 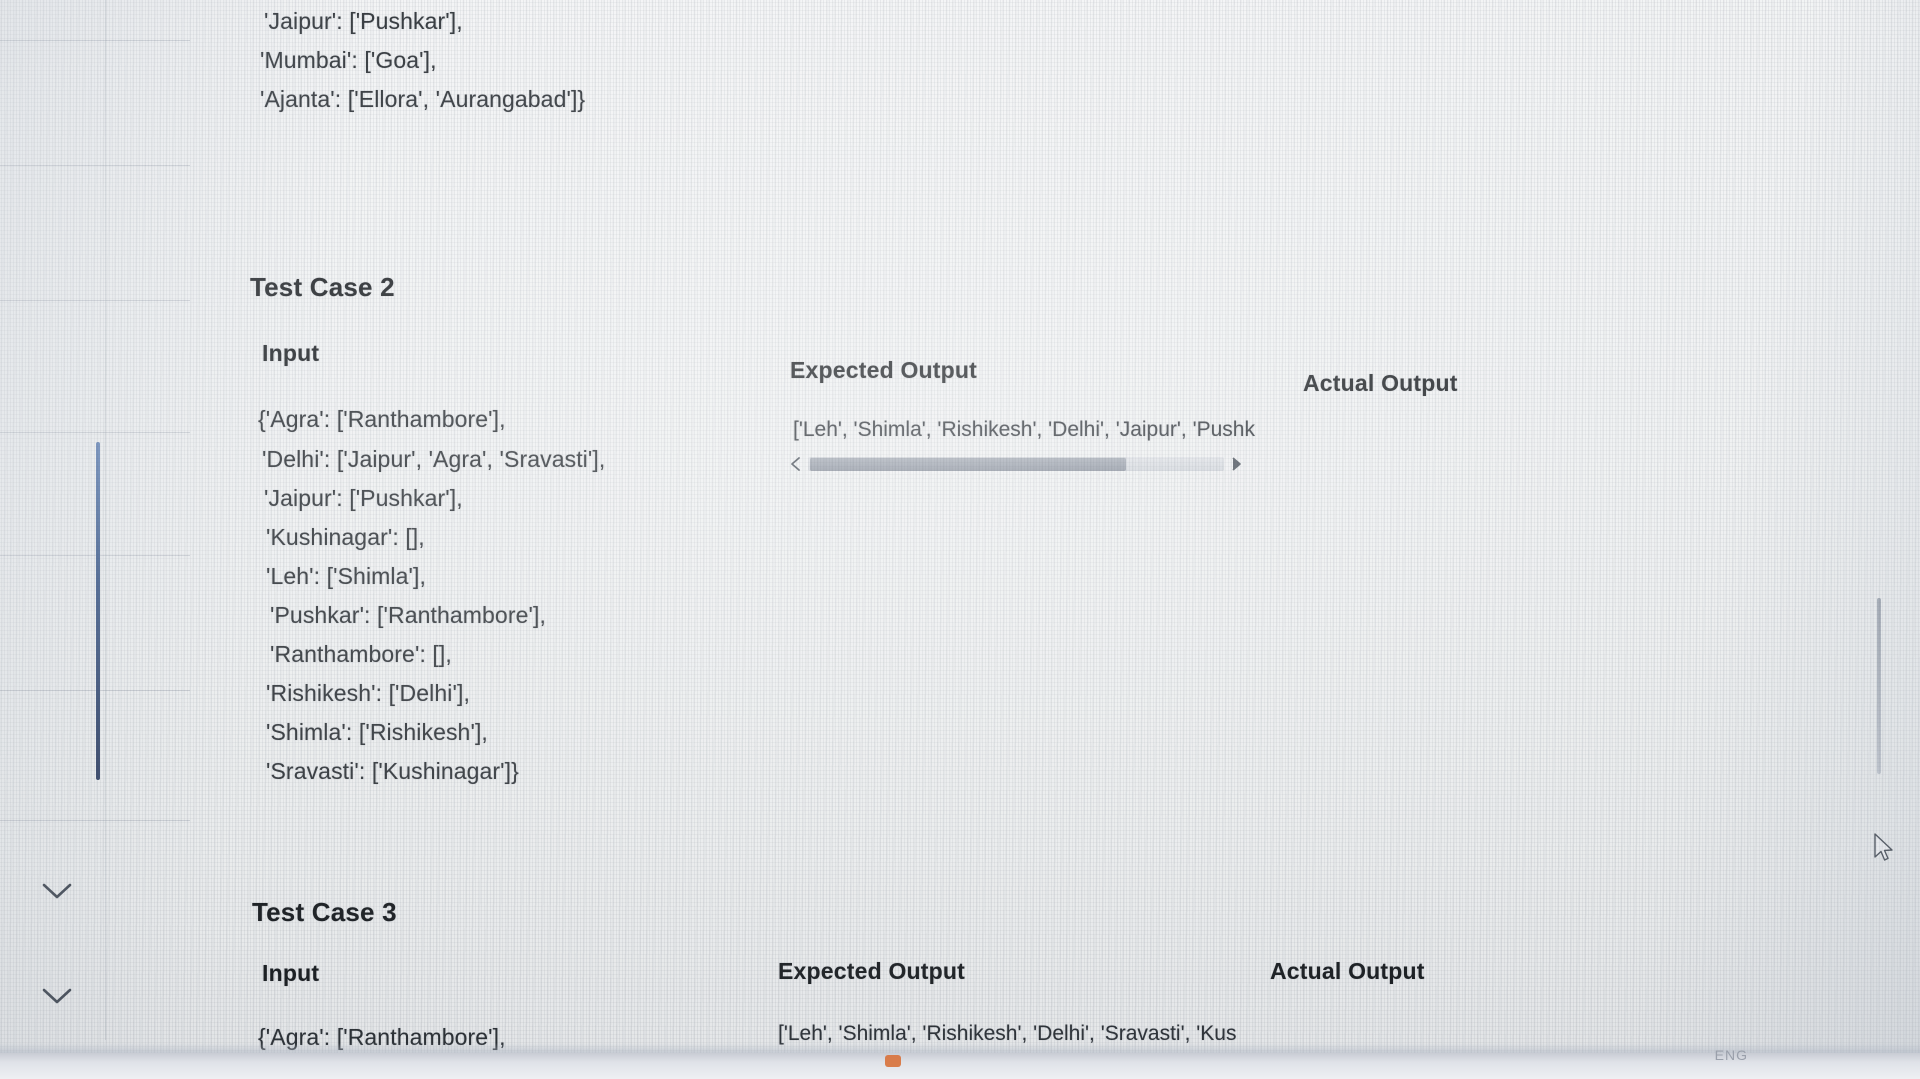 What do you see at coordinates (960, 1048) in the screenshot?
I see `page-bottom-edge` at bounding box center [960, 1048].